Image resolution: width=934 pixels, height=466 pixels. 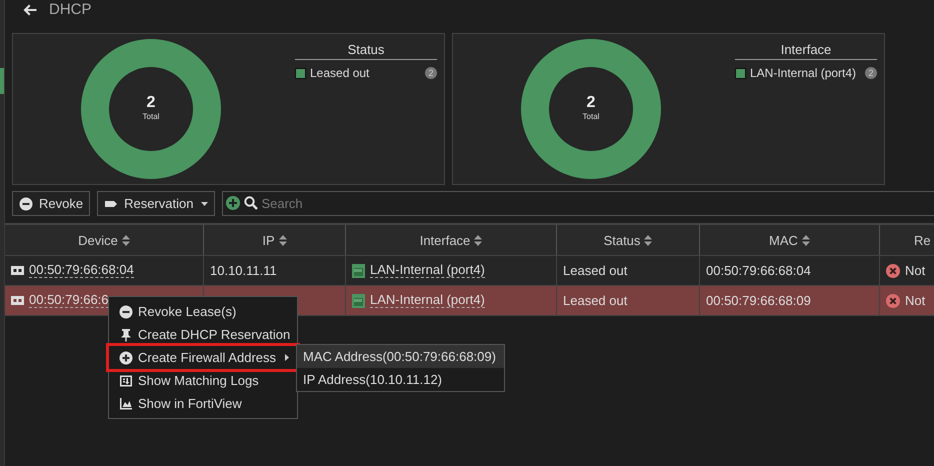 I want to click on table-cell: 10.10.11.11, so click(x=243, y=270).